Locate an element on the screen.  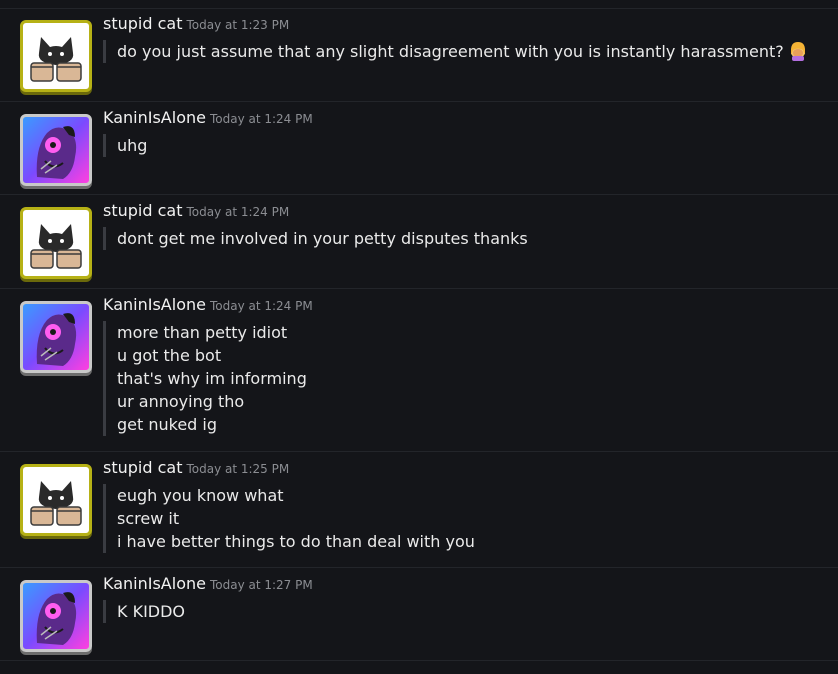
message-text: more than petty idiot is located at coordinates (202, 332).